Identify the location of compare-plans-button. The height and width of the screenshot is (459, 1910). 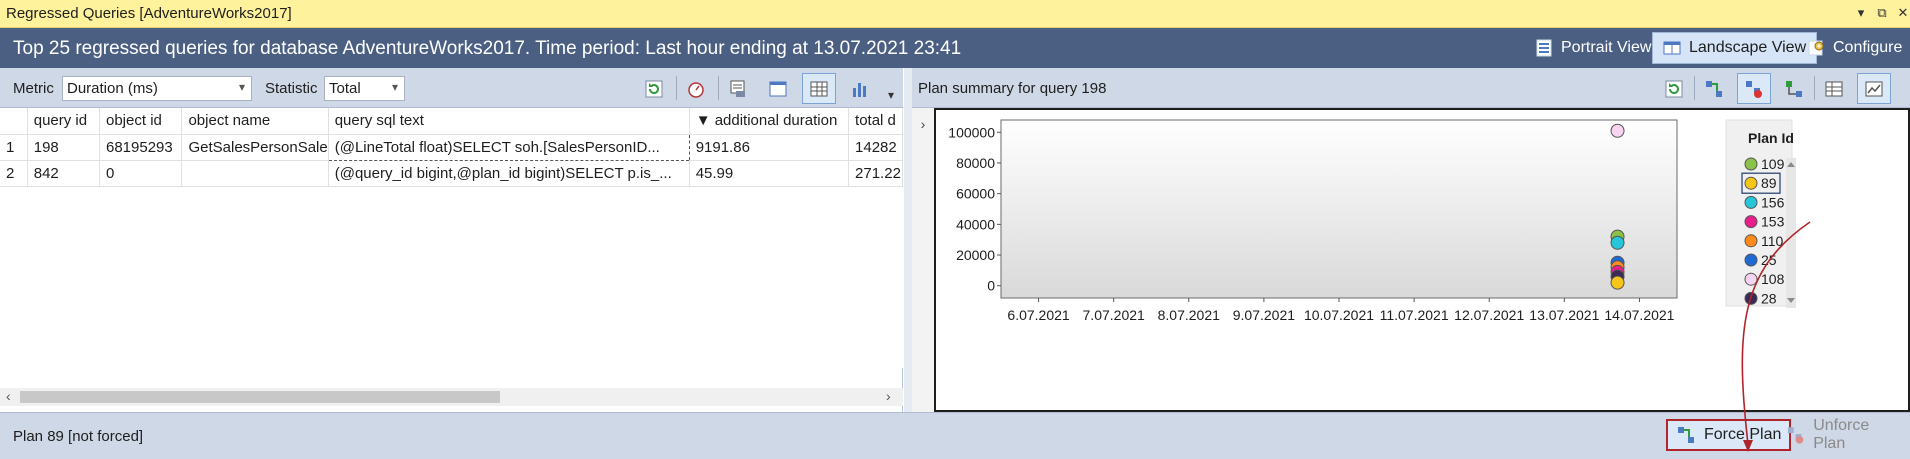
(1794, 88).